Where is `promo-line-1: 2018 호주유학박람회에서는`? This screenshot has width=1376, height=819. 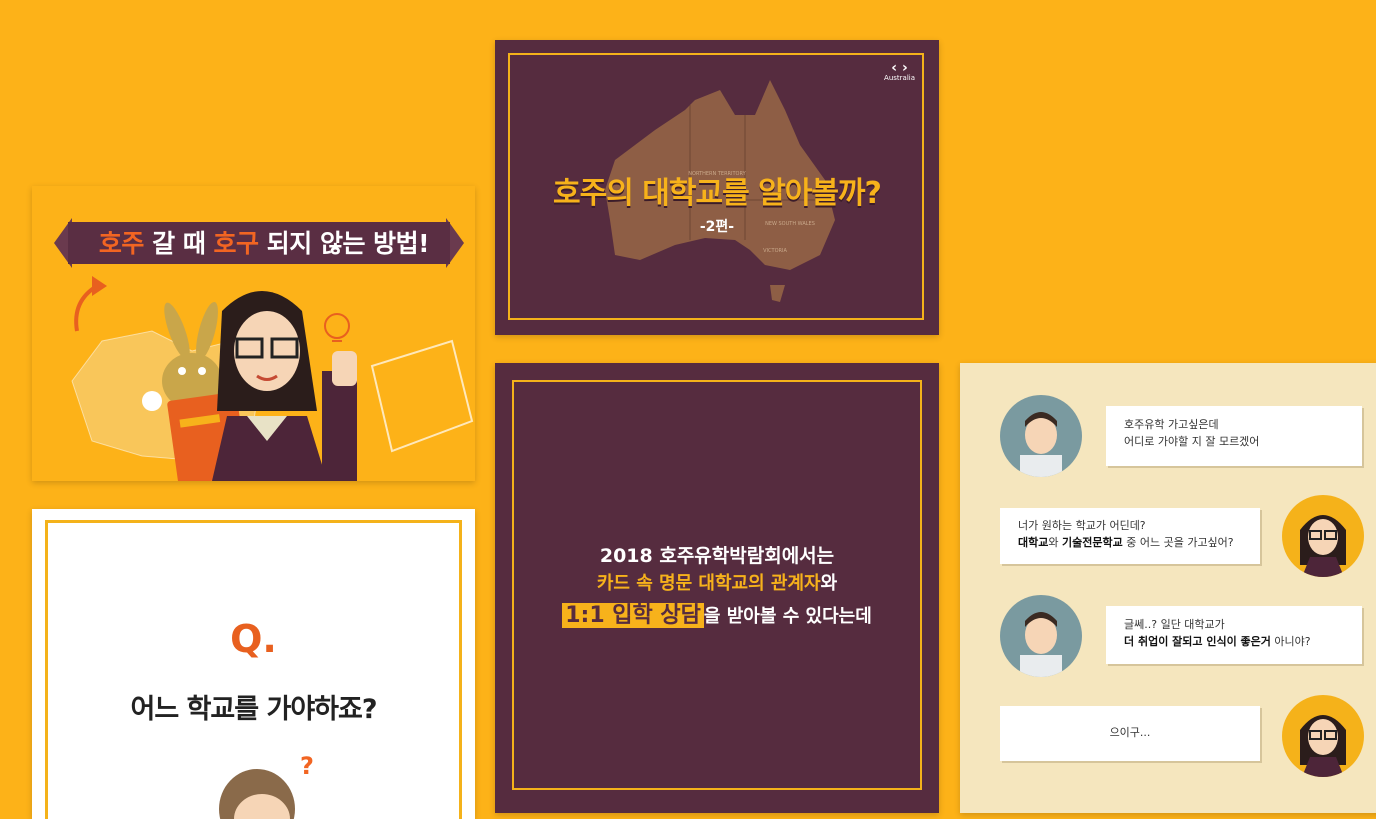
promo-line-1: 2018 호주유학박람회에서는 is located at coordinates (717, 556).